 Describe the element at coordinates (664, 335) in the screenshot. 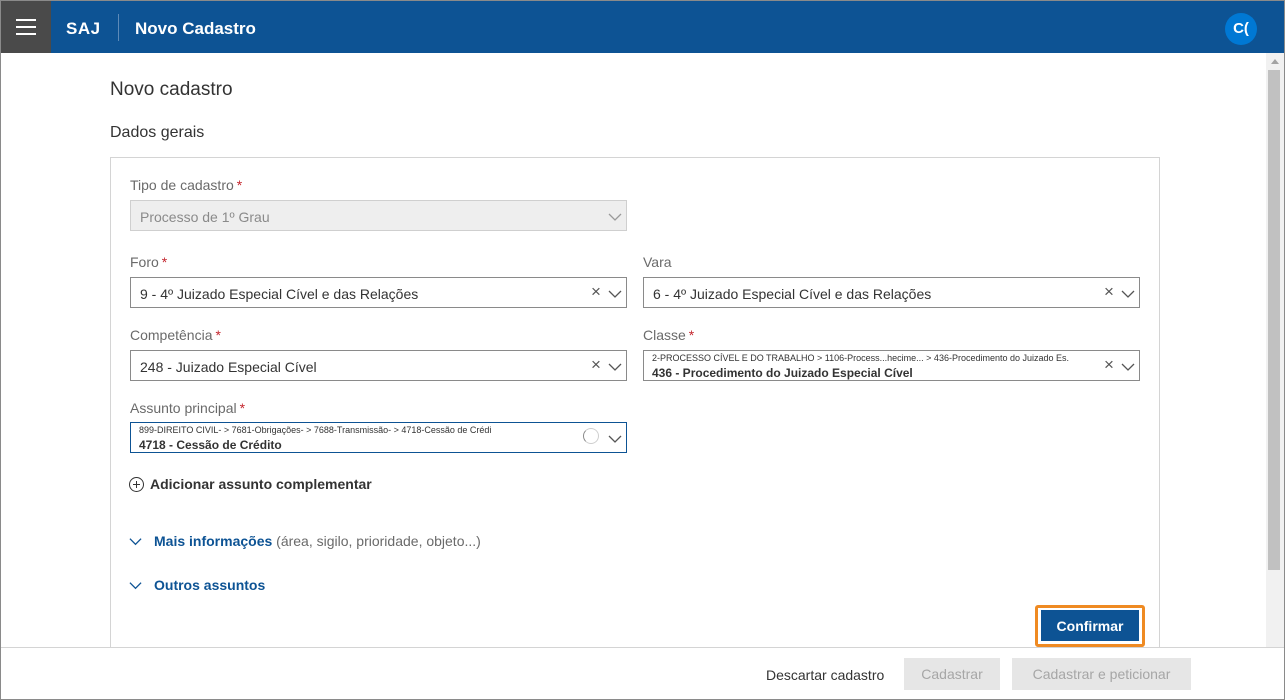

I see `classe-label-text: Classe` at that location.